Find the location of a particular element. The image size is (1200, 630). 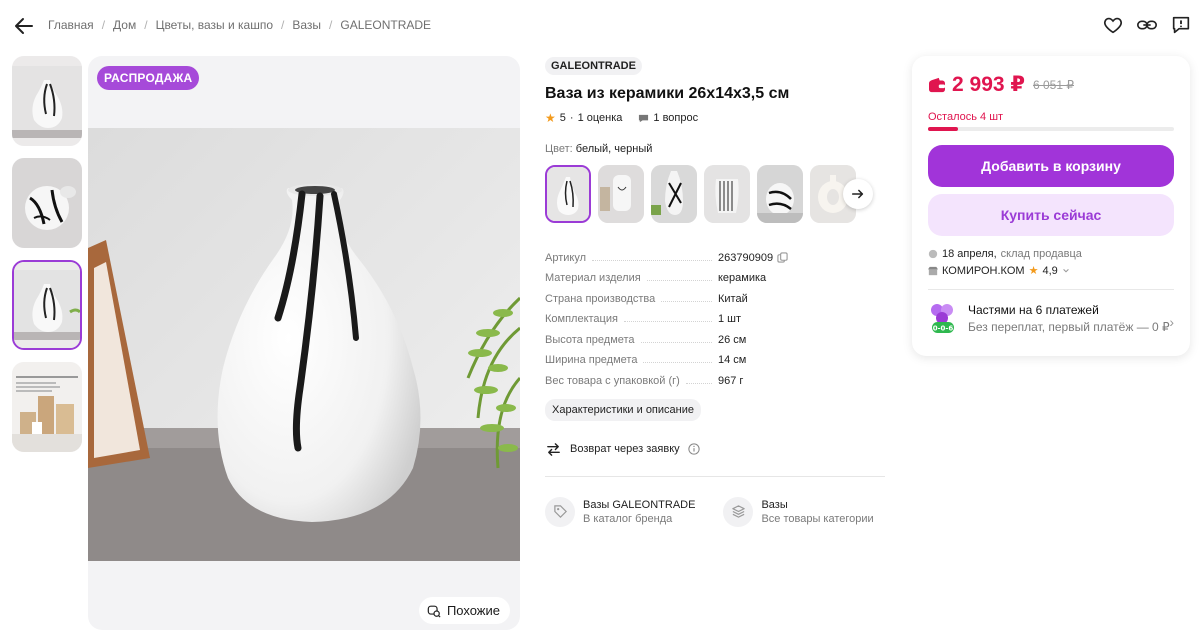

installments-subtitle: Без переплат, первый платёж — 0 ₽ is located at coordinates (1069, 326).